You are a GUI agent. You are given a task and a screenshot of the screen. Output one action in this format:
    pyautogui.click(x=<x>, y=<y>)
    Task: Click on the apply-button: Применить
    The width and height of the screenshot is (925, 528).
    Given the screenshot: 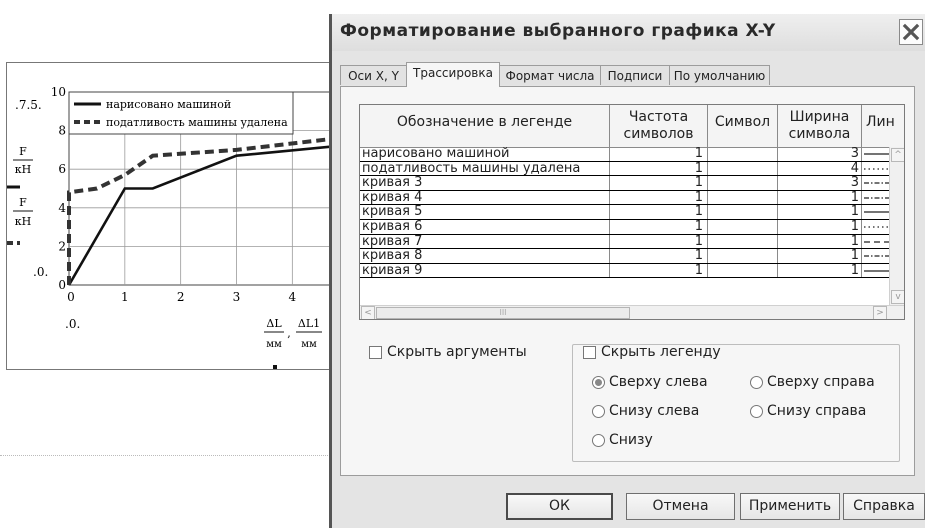 What is the action you would take?
    pyautogui.click(x=790, y=506)
    